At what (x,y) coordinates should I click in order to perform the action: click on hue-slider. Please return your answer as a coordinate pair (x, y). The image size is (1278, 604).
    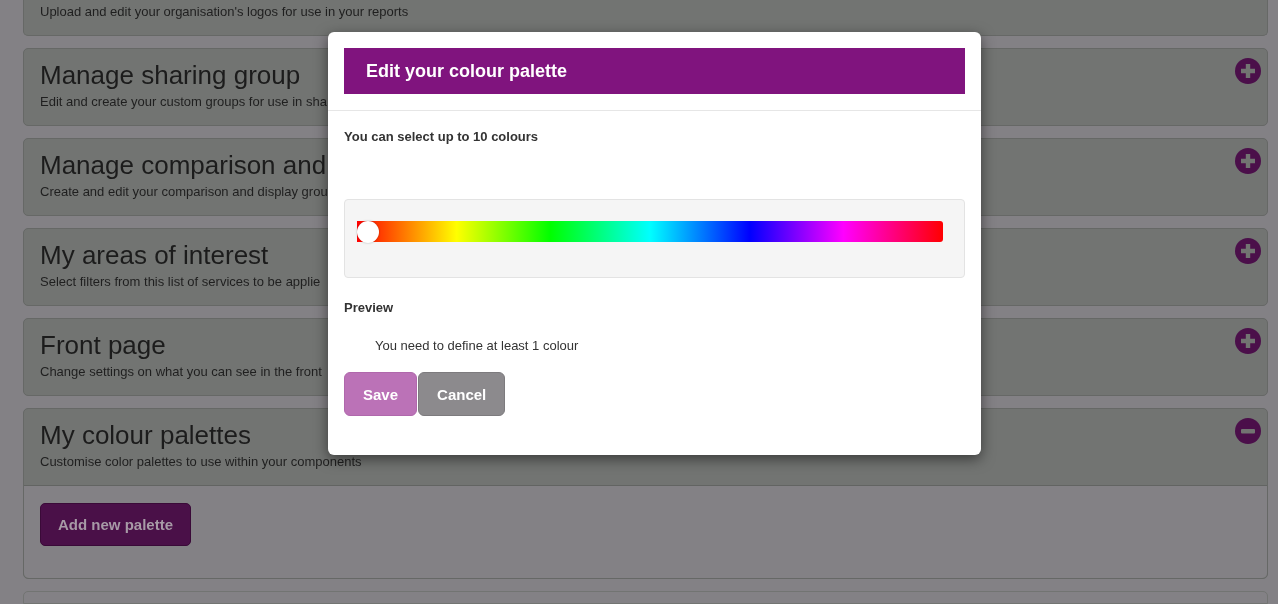
    Looking at the image, I should click on (650, 232).